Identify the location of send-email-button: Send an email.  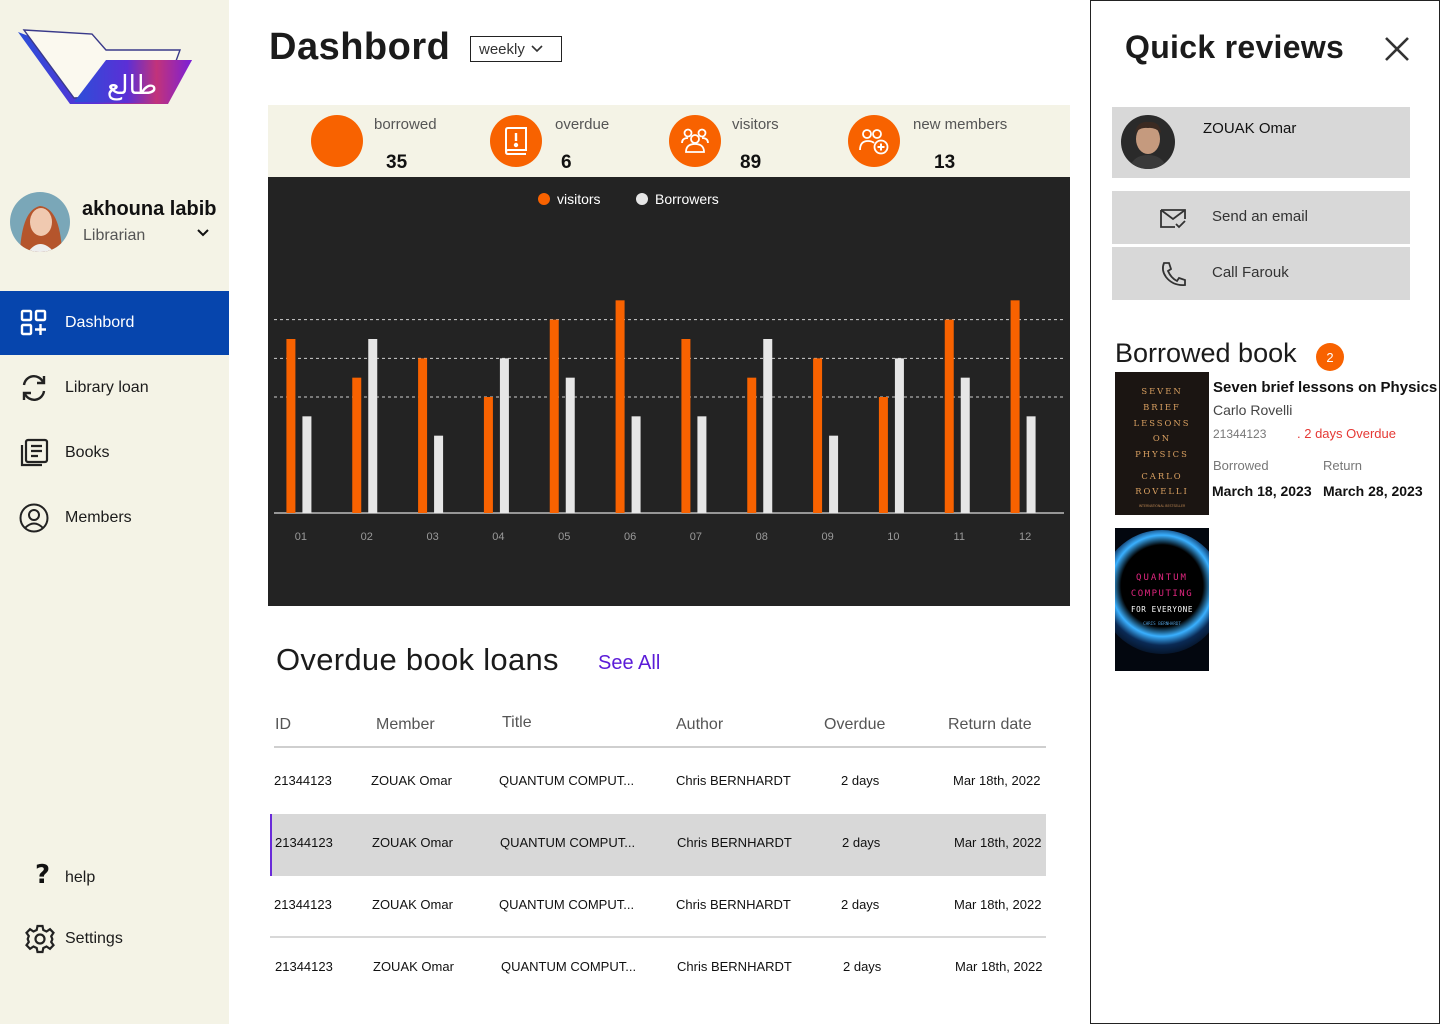
(1261, 217).